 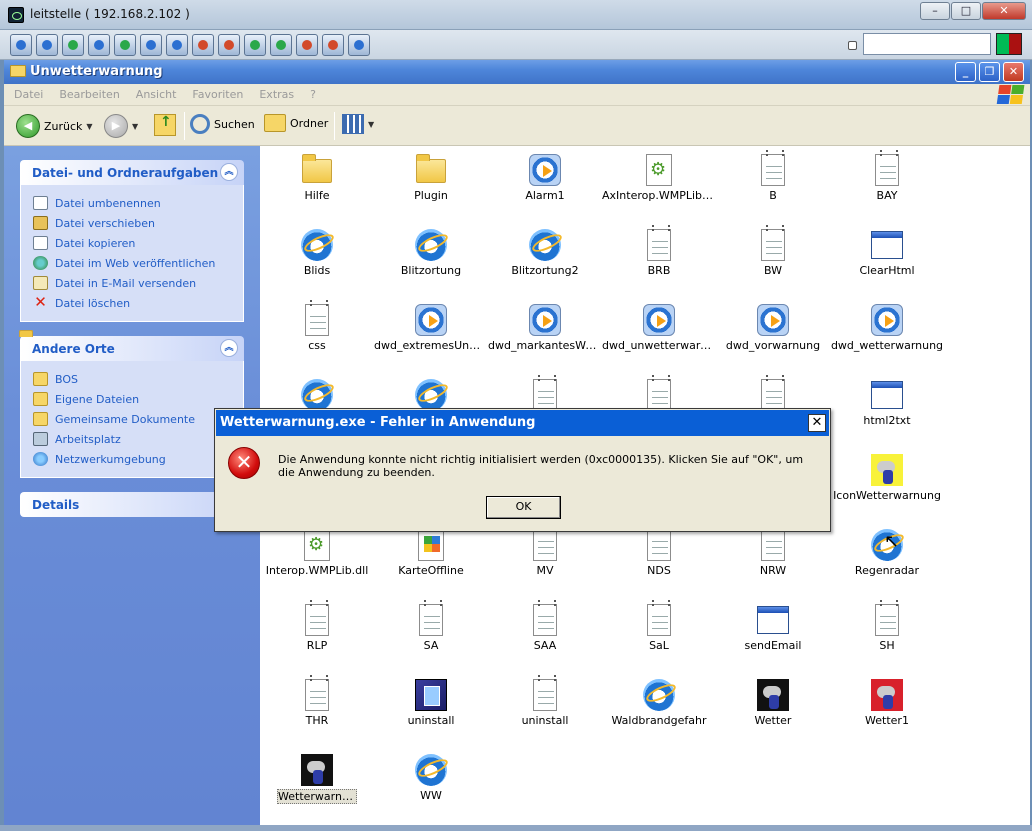 What do you see at coordinates (217, 94) in the screenshot?
I see `menu-favoriten: Favoriten` at bounding box center [217, 94].